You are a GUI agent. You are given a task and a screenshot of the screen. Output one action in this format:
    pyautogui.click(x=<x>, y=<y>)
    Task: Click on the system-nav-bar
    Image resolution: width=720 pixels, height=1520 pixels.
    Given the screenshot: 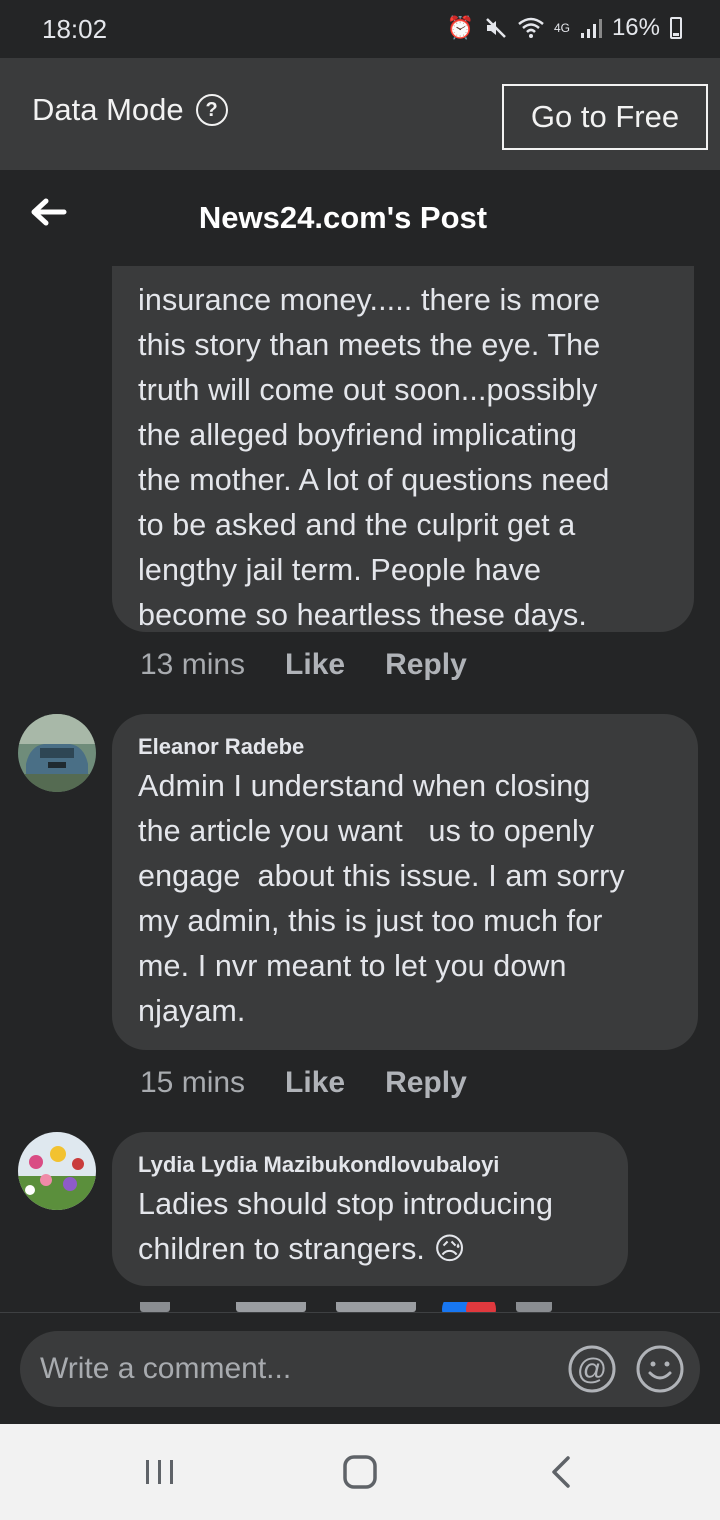 What is the action you would take?
    pyautogui.click(x=360, y=1472)
    